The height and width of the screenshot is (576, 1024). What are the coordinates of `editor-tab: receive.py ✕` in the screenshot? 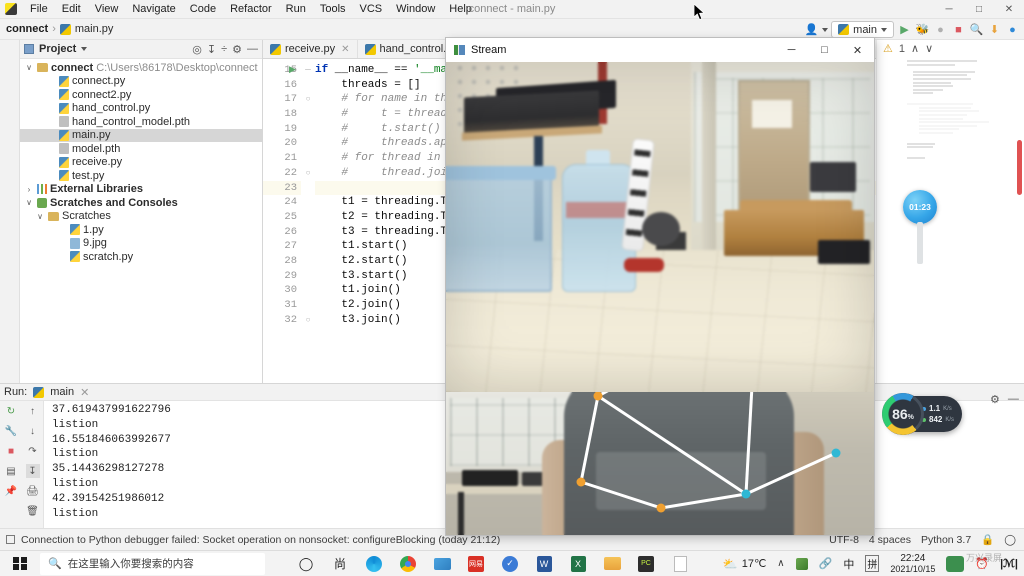 It's located at (310, 49).